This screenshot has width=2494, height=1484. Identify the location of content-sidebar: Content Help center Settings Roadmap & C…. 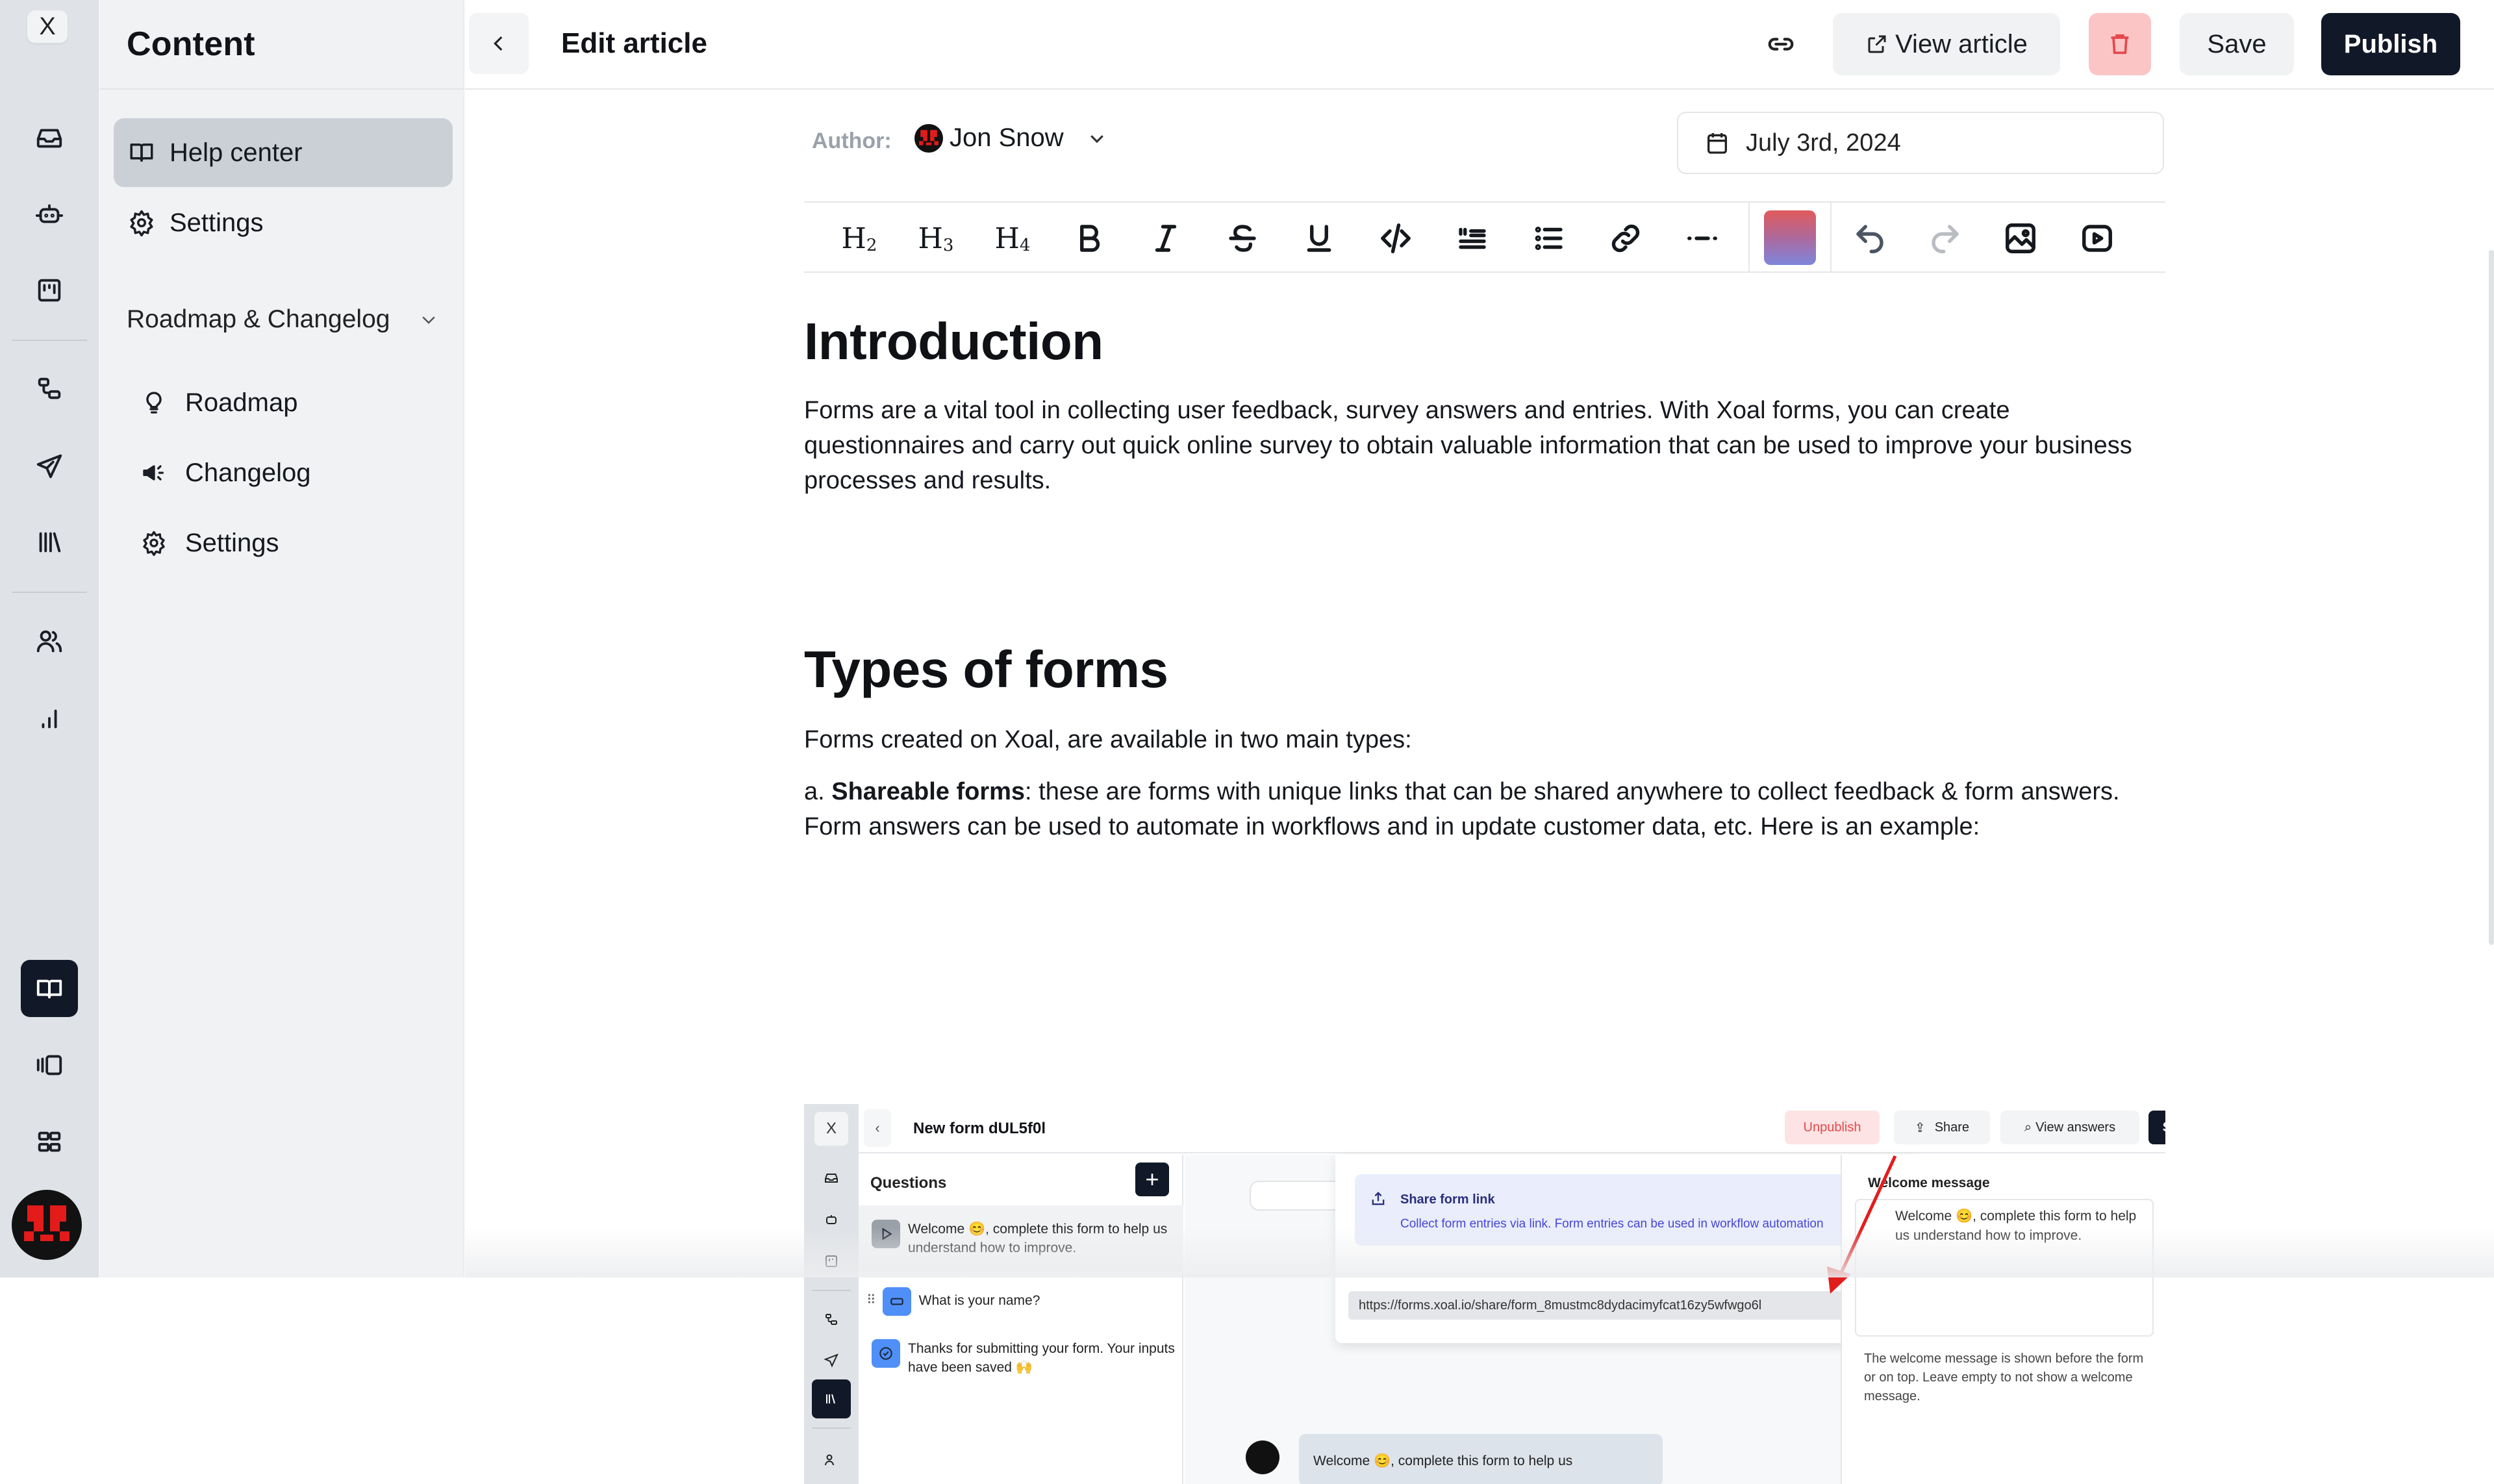
(281, 639).